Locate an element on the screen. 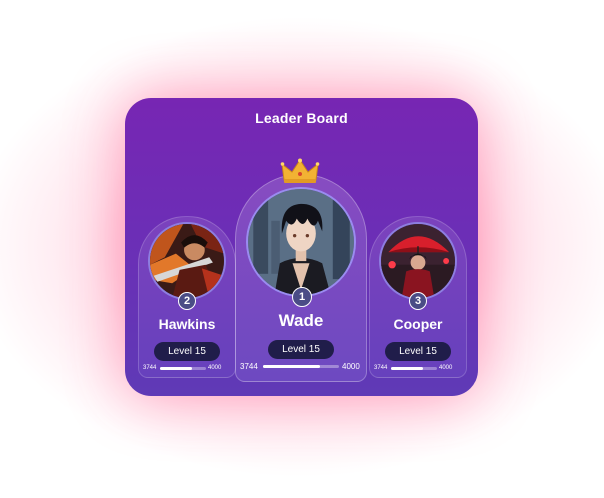  avatar-hawkins is located at coordinates (187, 261).